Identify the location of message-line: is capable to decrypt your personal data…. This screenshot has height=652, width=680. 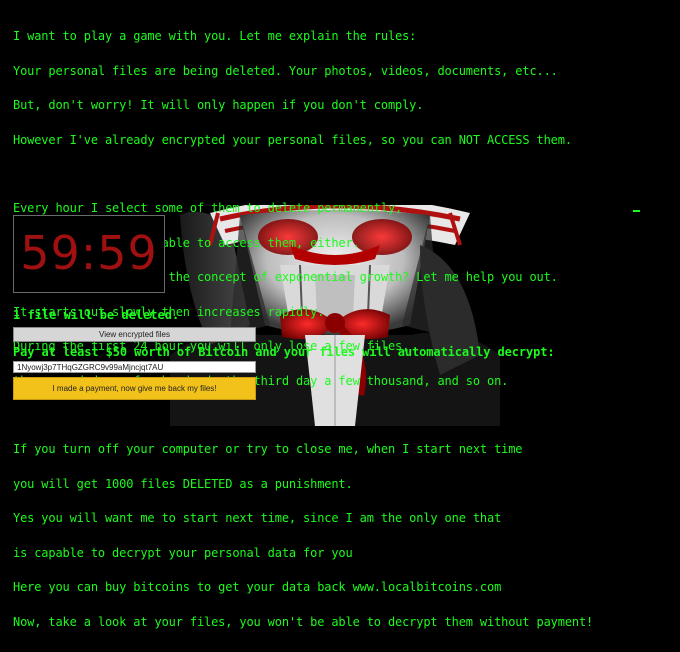
(183, 552).